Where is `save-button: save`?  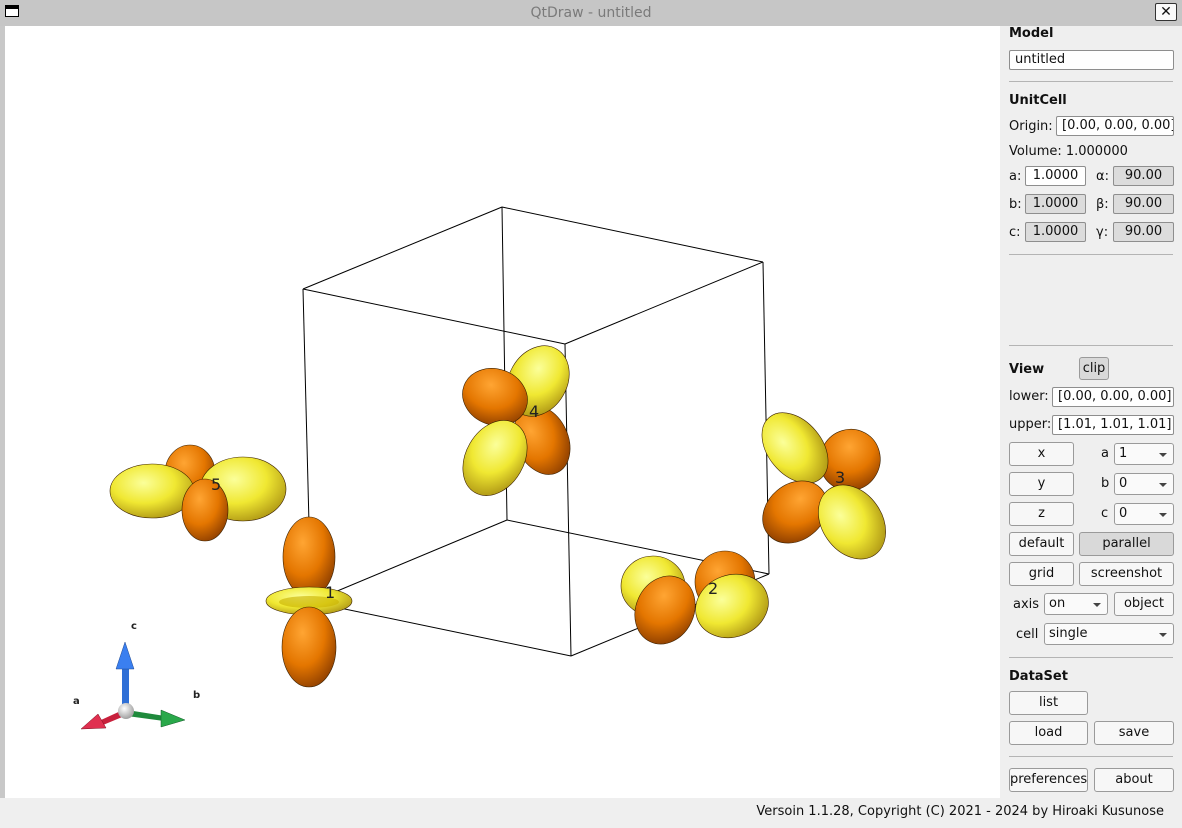
save-button: save is located at coordinates (1134, 733).